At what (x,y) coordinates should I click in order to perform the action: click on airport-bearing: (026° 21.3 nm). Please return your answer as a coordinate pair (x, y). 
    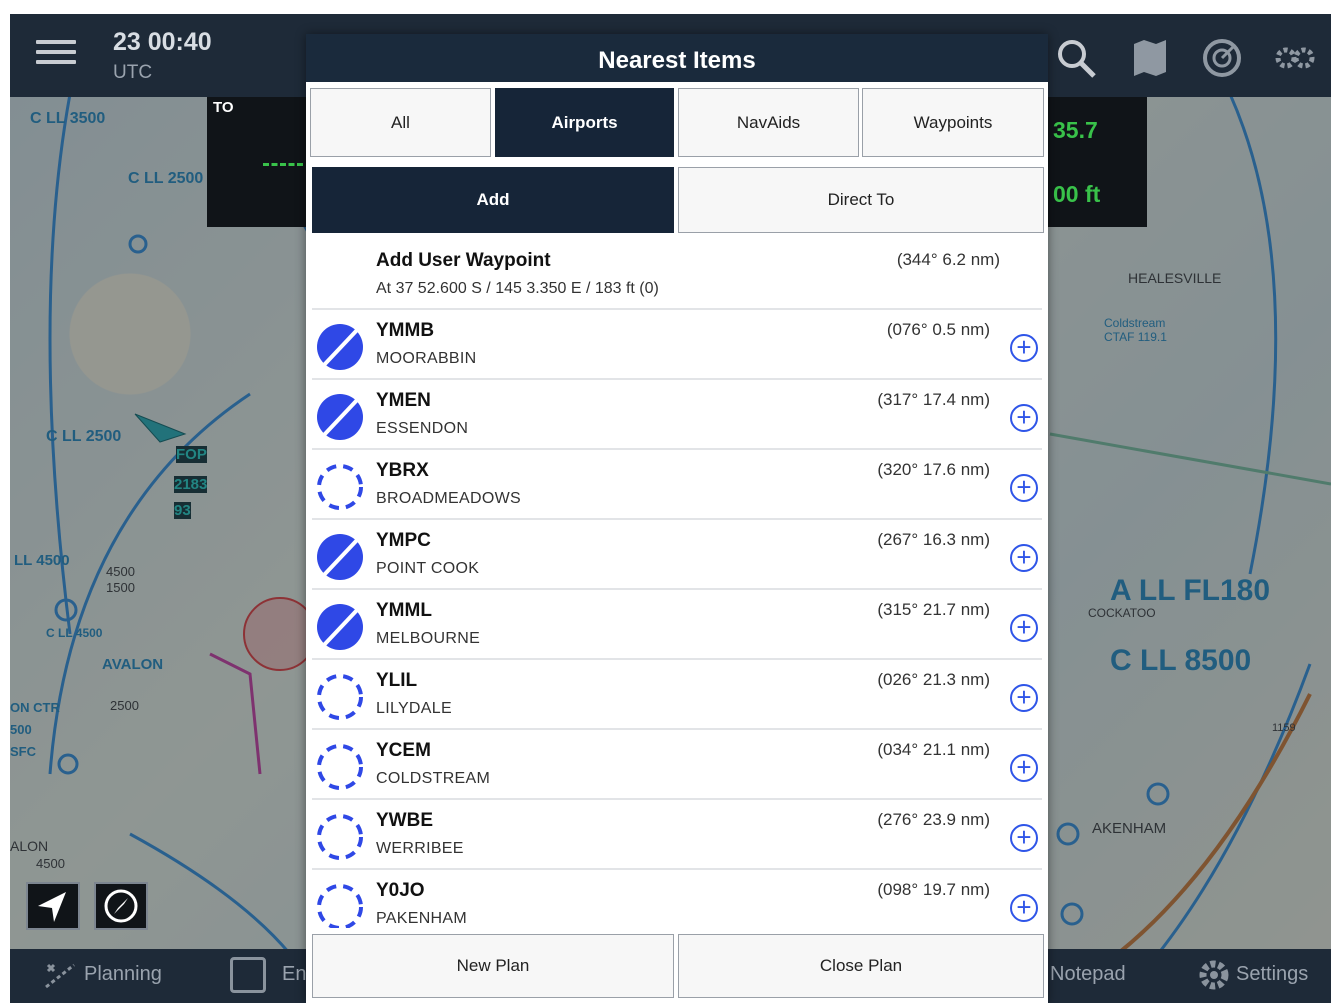
    Looking at the image, I should click on (933, 679).